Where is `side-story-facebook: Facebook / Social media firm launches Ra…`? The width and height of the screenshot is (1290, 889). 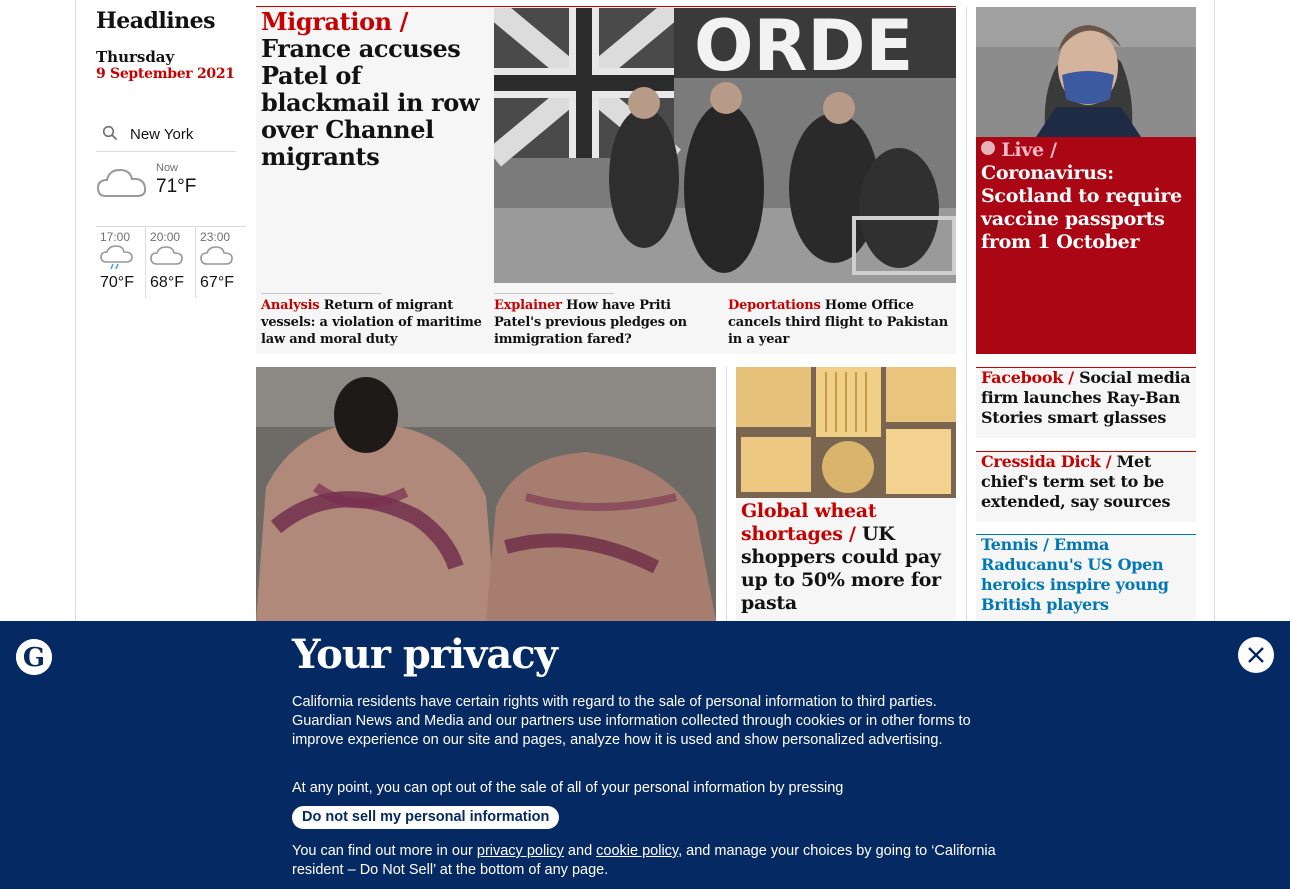
side-story-facebook: Facebook / Social media firm launches Ra… is located at coordinates (1086, 402).